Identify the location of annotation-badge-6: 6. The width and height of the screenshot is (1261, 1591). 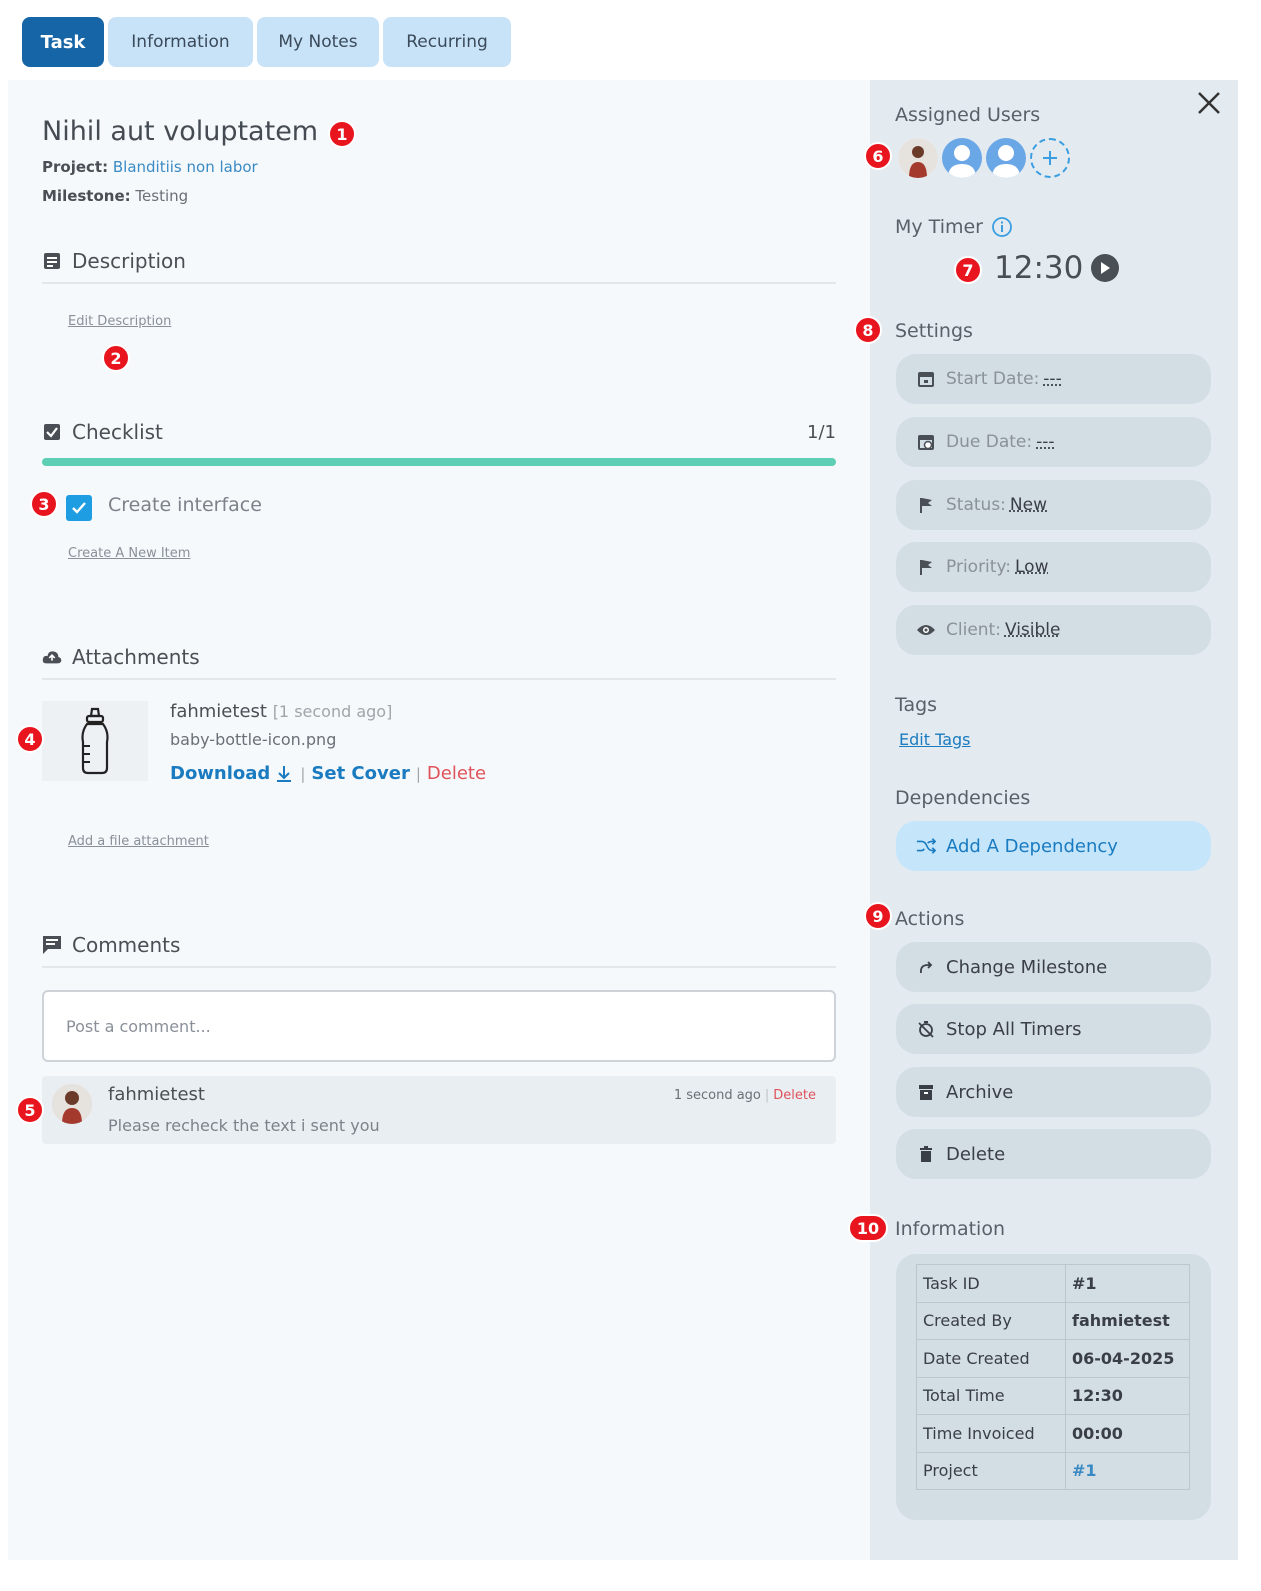
(878, 156).